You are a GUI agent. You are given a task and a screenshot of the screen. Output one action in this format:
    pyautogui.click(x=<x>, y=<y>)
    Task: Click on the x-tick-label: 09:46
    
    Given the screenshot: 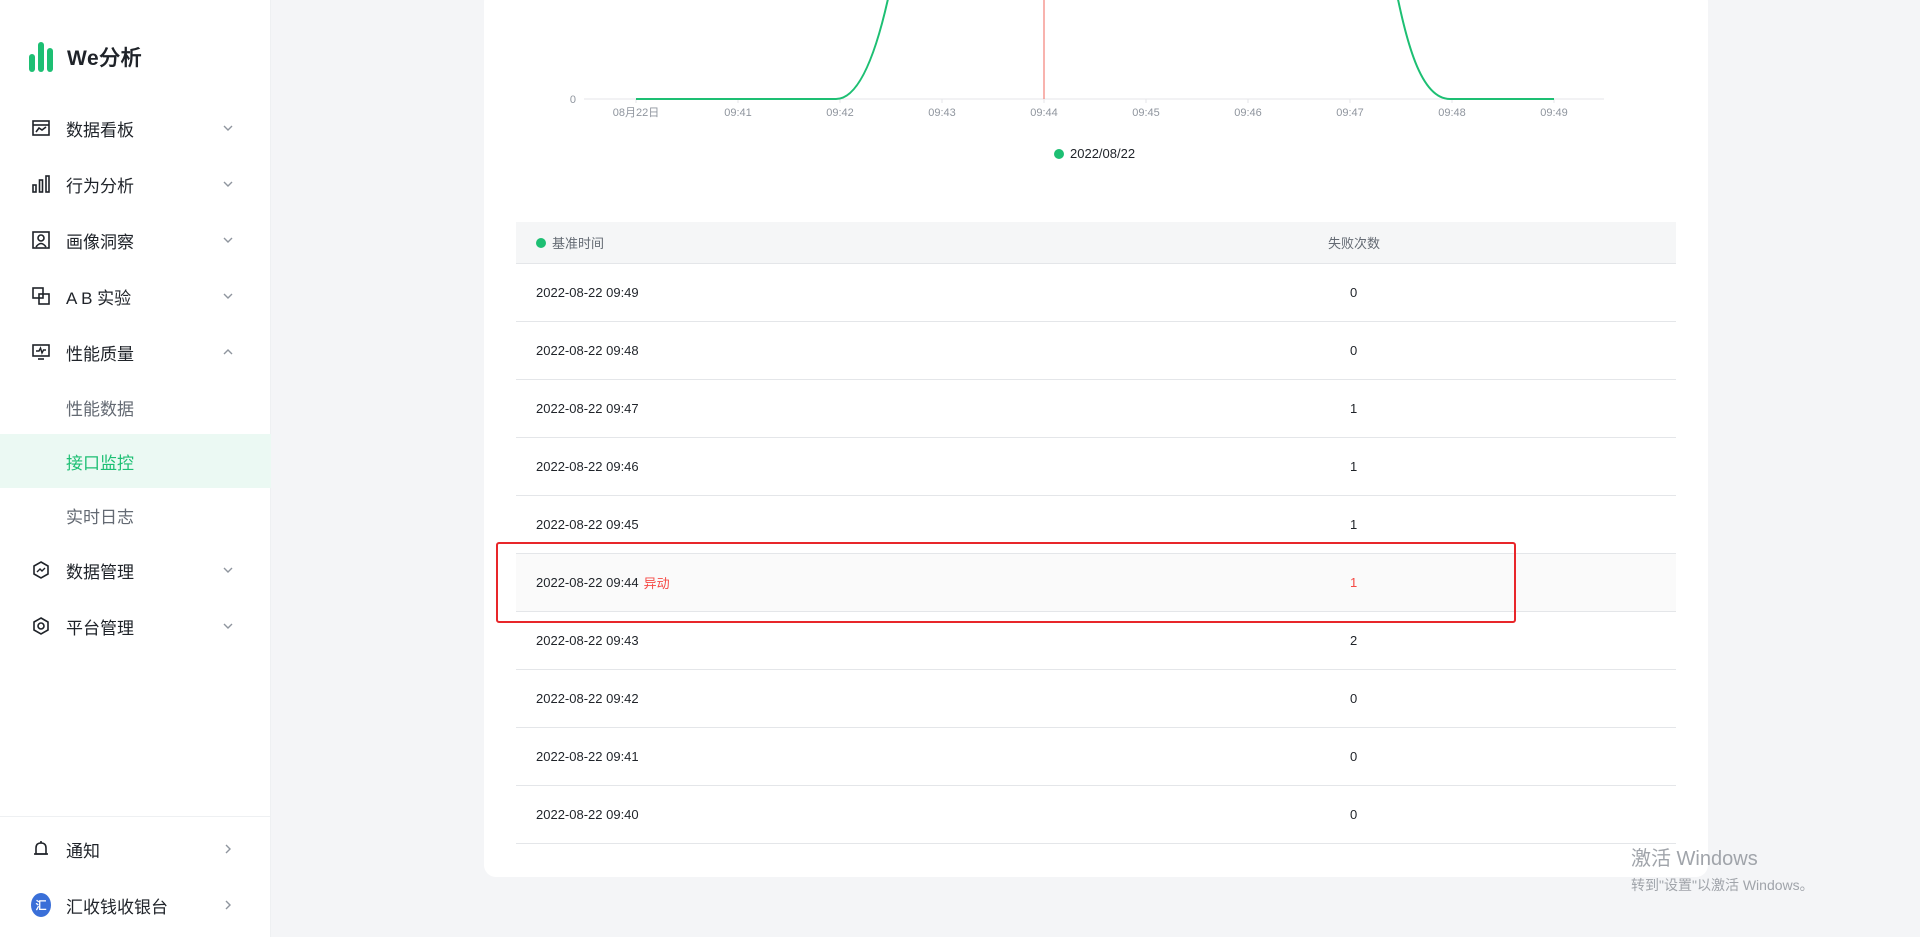 What is the action you would take?
    pyautogui.click(x=1248, y=113)
    